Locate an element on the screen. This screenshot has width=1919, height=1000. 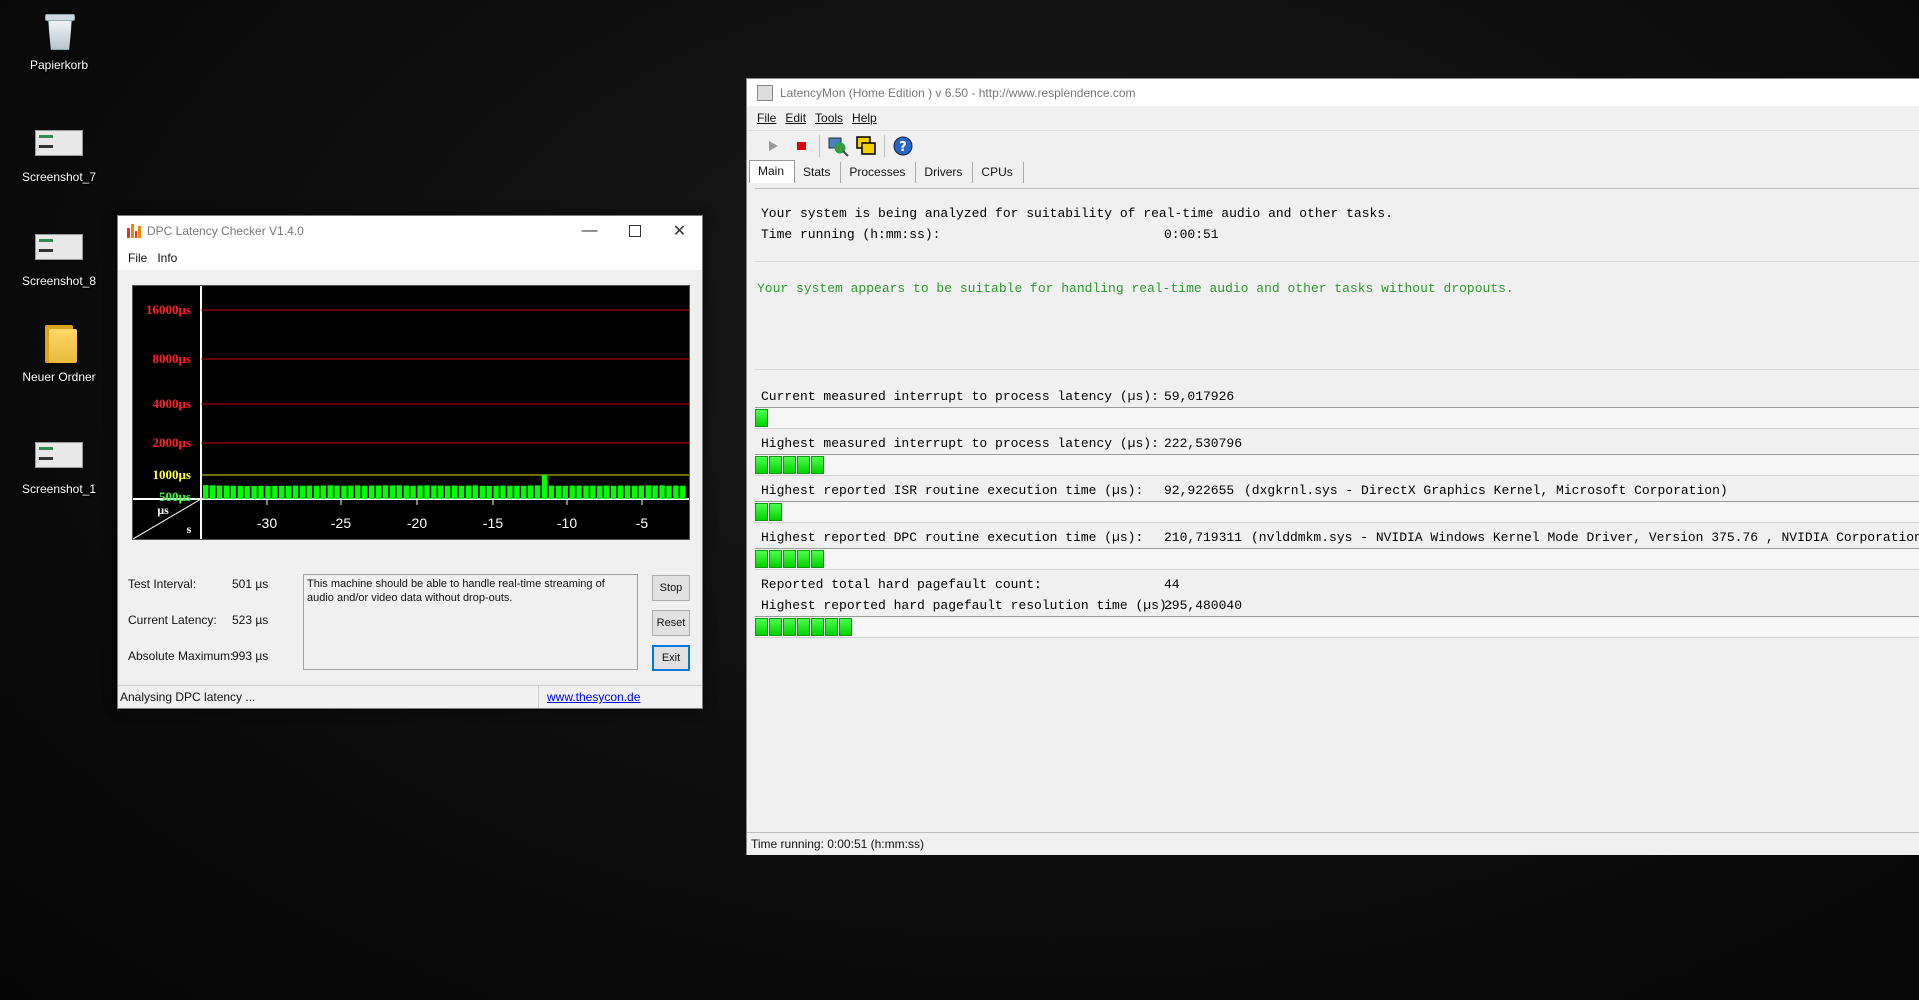
y-tick-label: 8000µs is located at coordinates (171, 358).